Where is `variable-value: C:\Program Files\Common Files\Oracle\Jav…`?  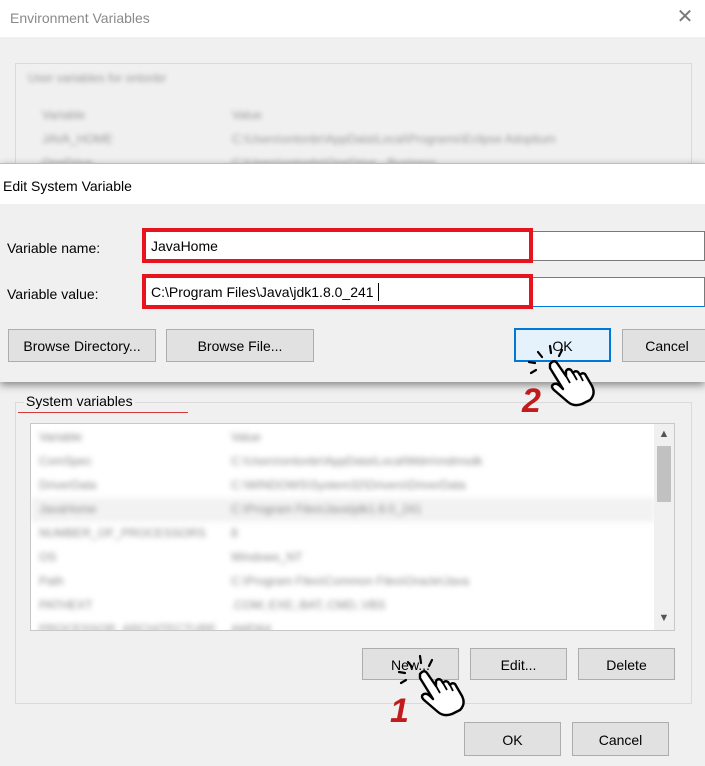
variable-value: C:\Program Files\Common Files\Oracle\Jav… is located at coordinates (350, 581).